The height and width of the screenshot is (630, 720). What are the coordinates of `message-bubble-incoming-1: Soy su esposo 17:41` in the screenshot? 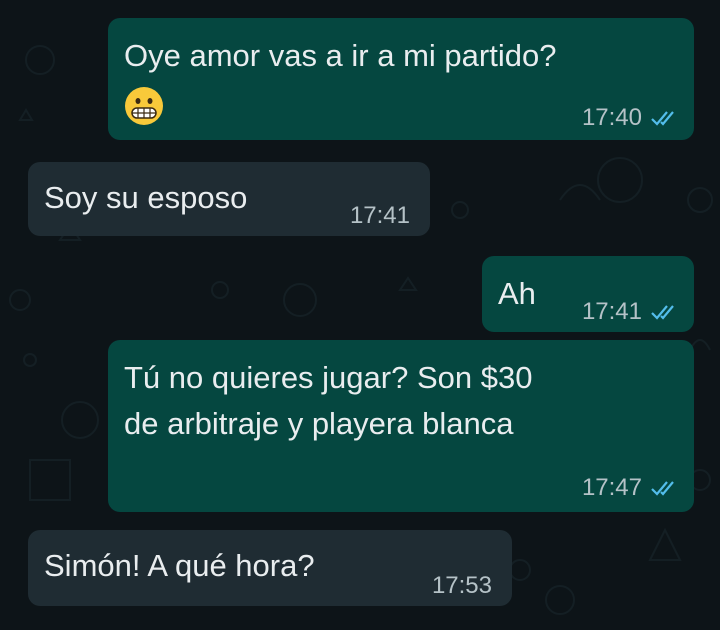 It's located at (229, 199).